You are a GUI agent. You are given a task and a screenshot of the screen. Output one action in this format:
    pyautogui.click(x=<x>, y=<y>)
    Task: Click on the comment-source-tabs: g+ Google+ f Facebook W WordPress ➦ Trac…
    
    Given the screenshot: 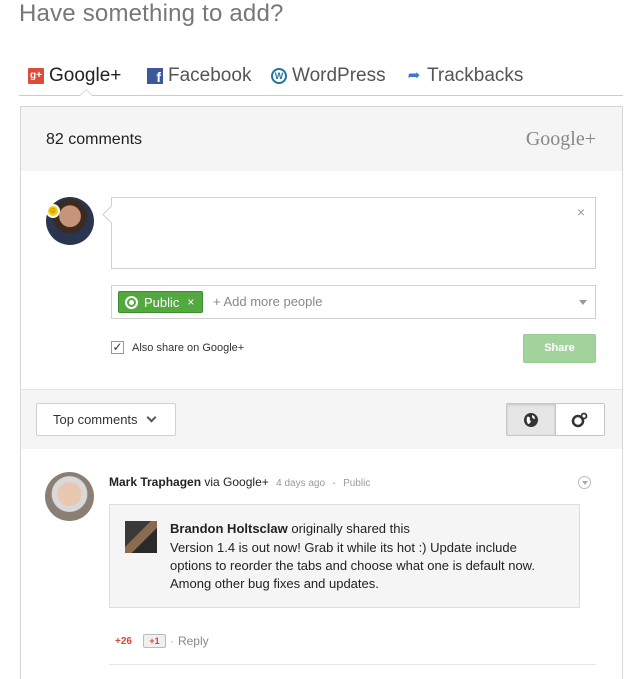 What is the action you would take?
    pyautogui.click(x=321, y=79)
    